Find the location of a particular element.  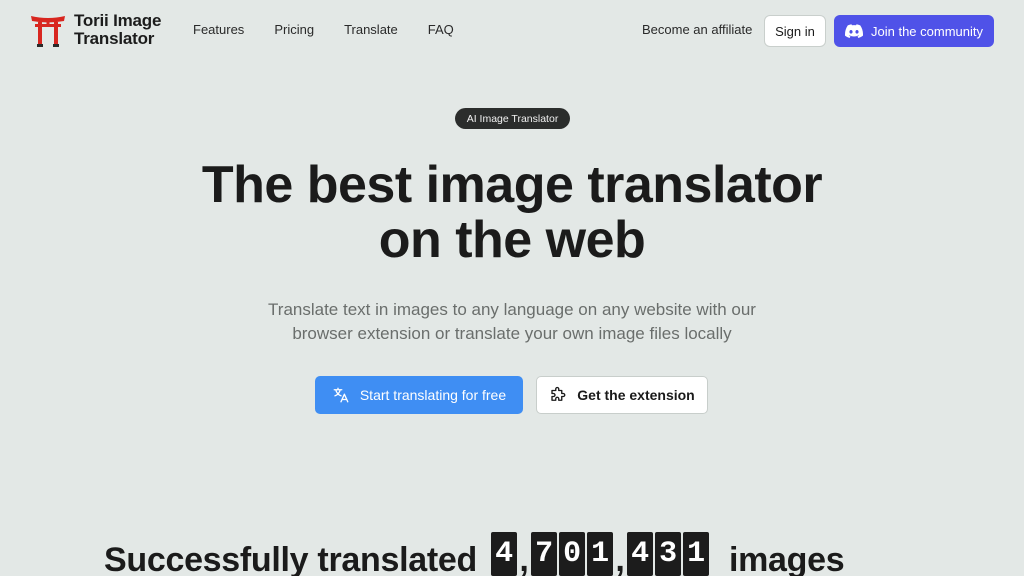

counter-digit: 7 is located at coordinates (543, 554).